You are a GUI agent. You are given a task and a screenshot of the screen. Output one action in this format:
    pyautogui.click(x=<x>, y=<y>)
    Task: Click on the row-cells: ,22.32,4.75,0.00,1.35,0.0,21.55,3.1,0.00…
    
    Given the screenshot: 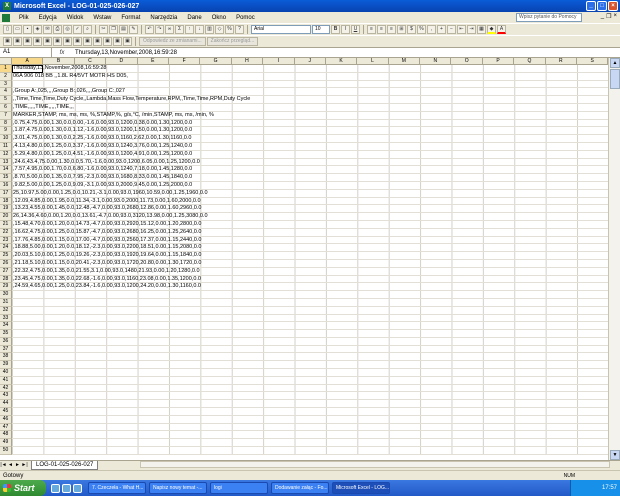 What is the action you would take?
    pyautogui.click(x=310, y=271)
    